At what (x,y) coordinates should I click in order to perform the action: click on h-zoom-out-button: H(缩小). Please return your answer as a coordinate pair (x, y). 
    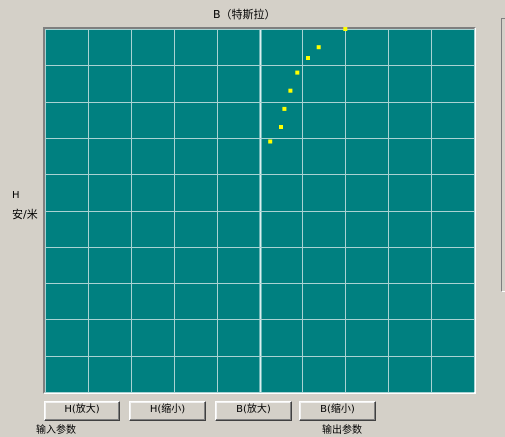
    Looking at the image, I should click on (167, 411).